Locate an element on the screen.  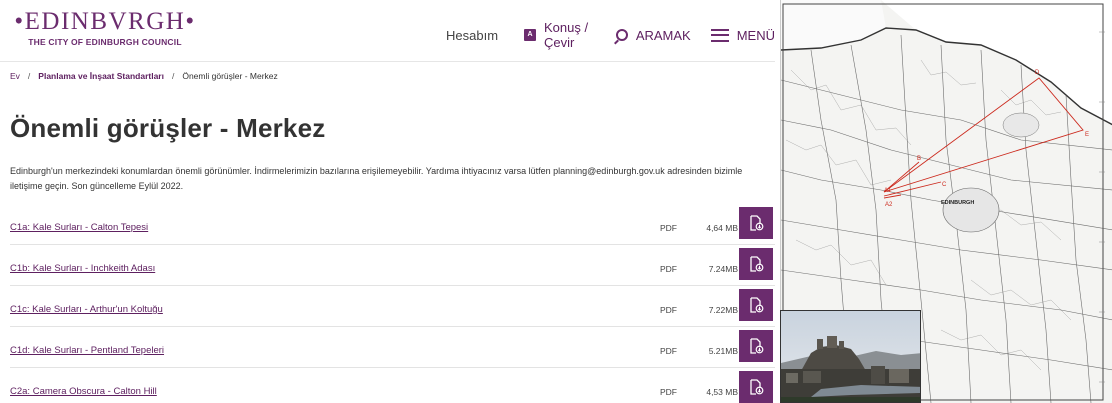
breadcrumb-current: Önemli görüşler - Merkez is located at coordinates (230, 76).